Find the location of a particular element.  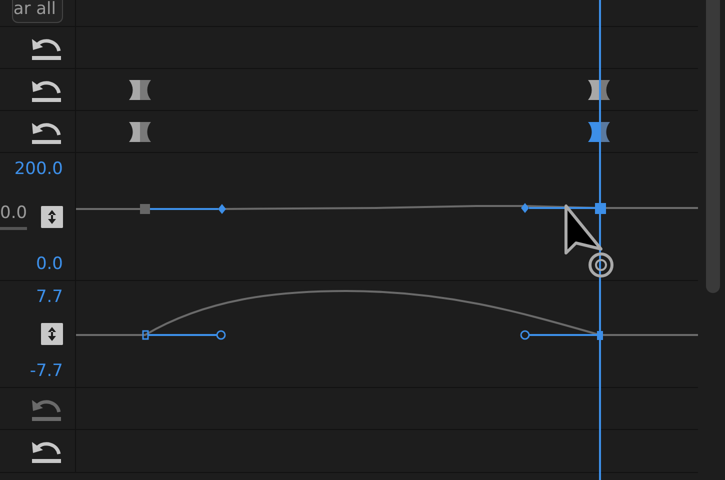

scrollbar-thumb is located at coordinates (713, 146).